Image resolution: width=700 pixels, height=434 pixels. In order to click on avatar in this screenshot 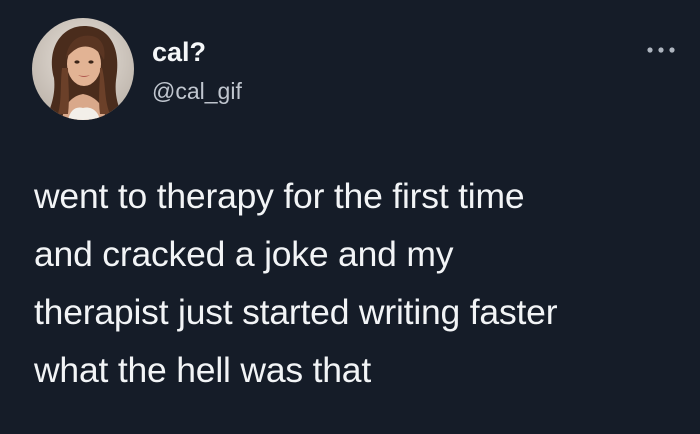, I will do `click(83, 69)`.